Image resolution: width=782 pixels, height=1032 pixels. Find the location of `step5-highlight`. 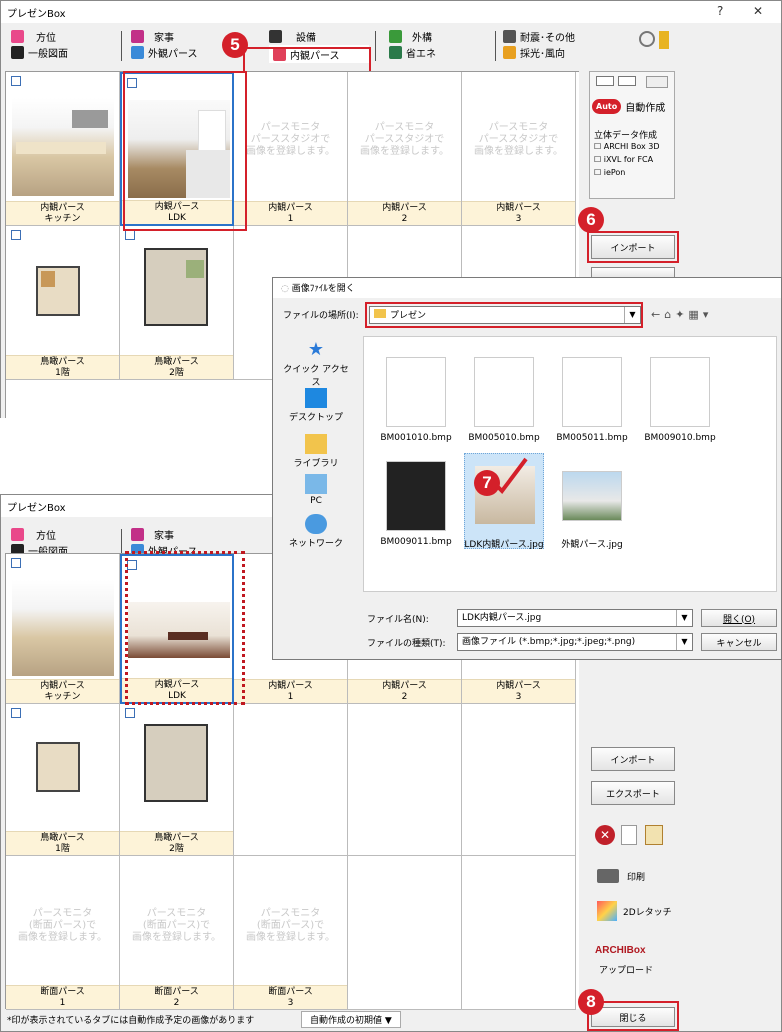

step5-highlight is located at coordinates (307, 60).